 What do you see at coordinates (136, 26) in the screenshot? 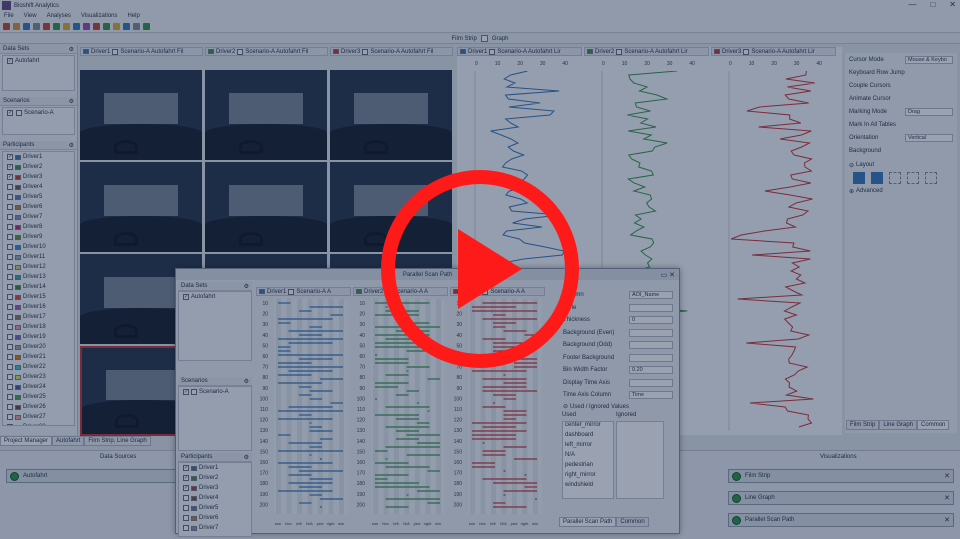
I see `settings-icon` at bounding box center [136, 26].